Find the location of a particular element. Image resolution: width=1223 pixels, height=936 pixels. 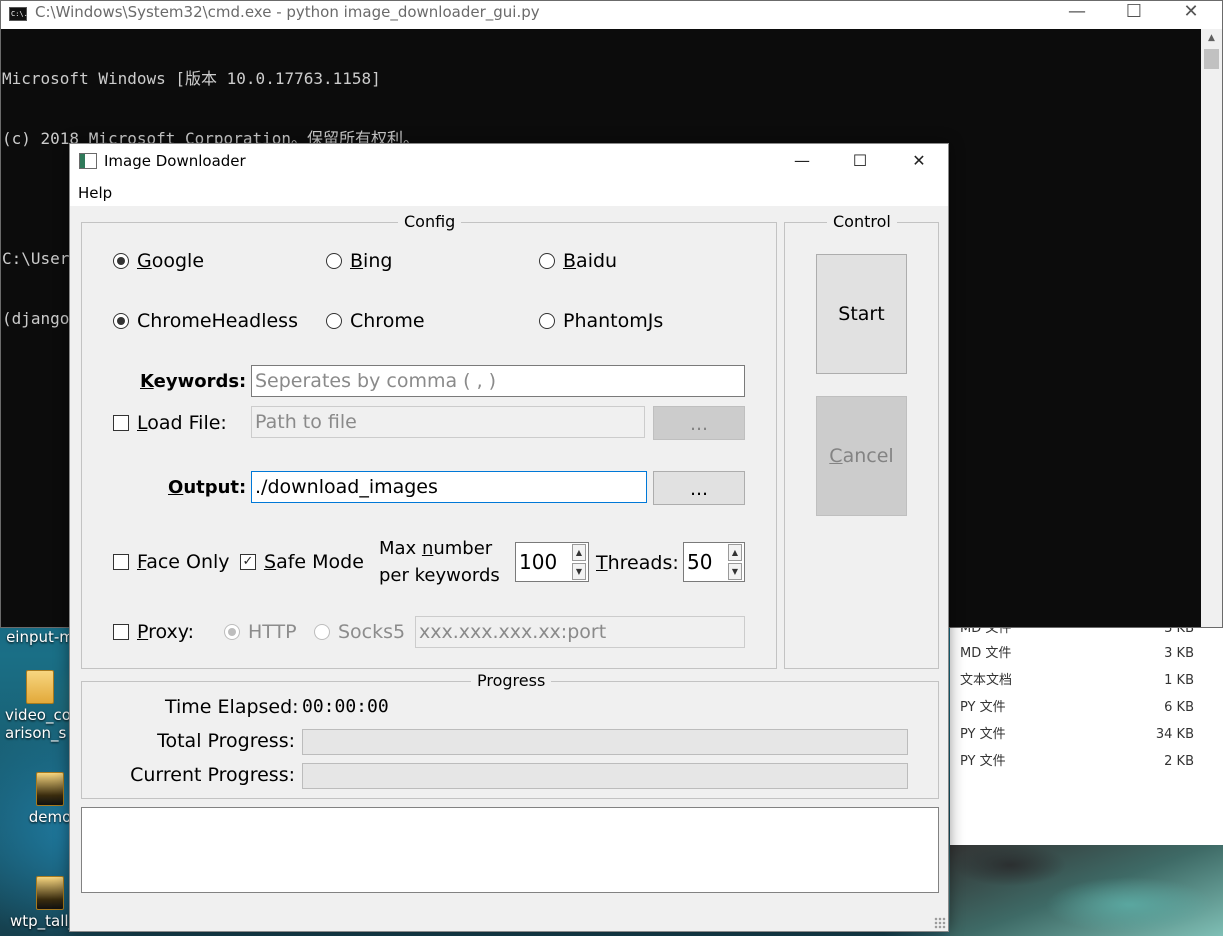

resize-grip-icon is located at coordinates (940, 923).